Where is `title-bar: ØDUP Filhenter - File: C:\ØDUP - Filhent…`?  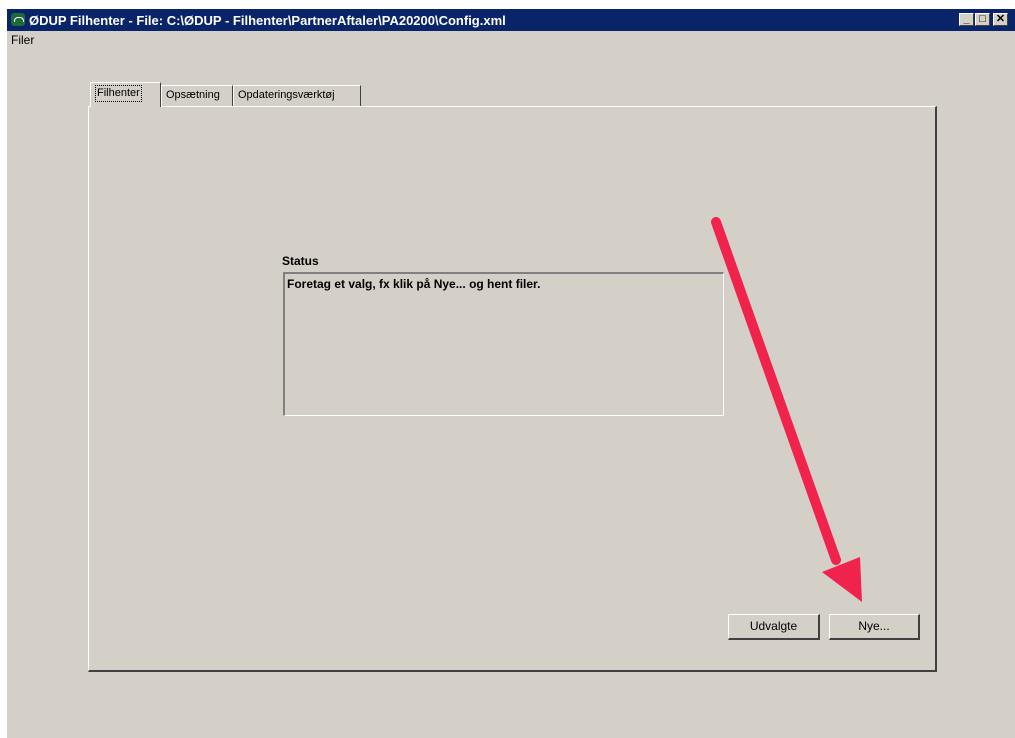
title-bar: ØDUP Filhenter - File: C:\ØDUP - Filhent… is located at coordinates (511, 20).